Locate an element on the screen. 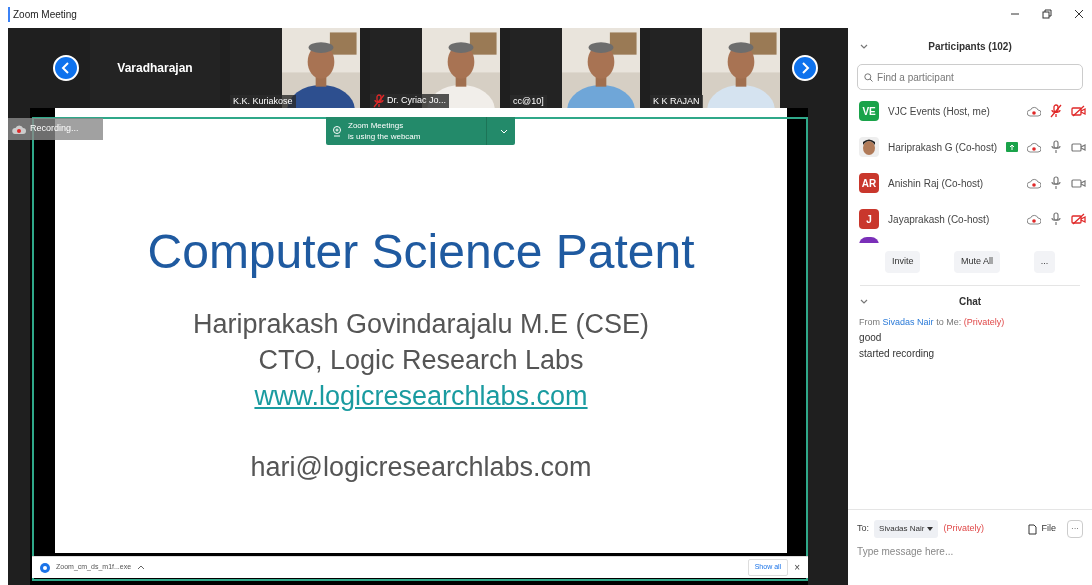  slide-title: Computer Science Patent is located at coordinates (421, 252).